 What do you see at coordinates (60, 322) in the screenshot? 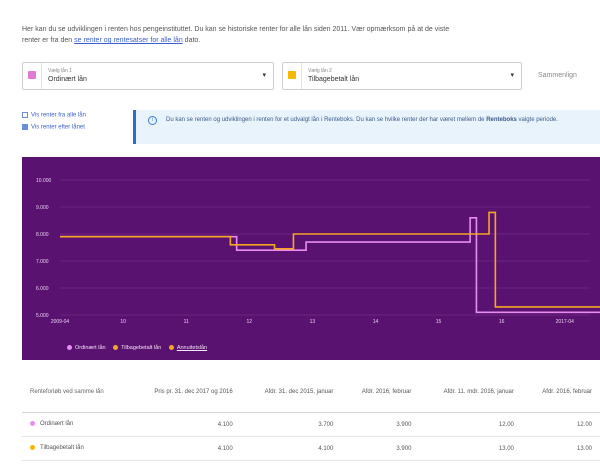
I see `x-tick-label: 2009-04` at bounding box center [60, 322].